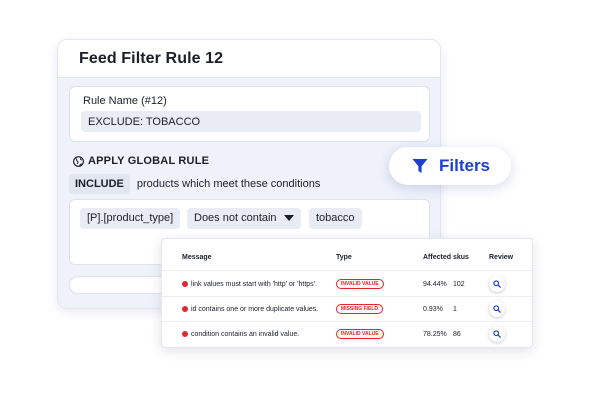 This screenshot has width=600, height=400. Describe the element at coordinates (459, 284) in the screenshot. I see `affected-count: 102` at that location.